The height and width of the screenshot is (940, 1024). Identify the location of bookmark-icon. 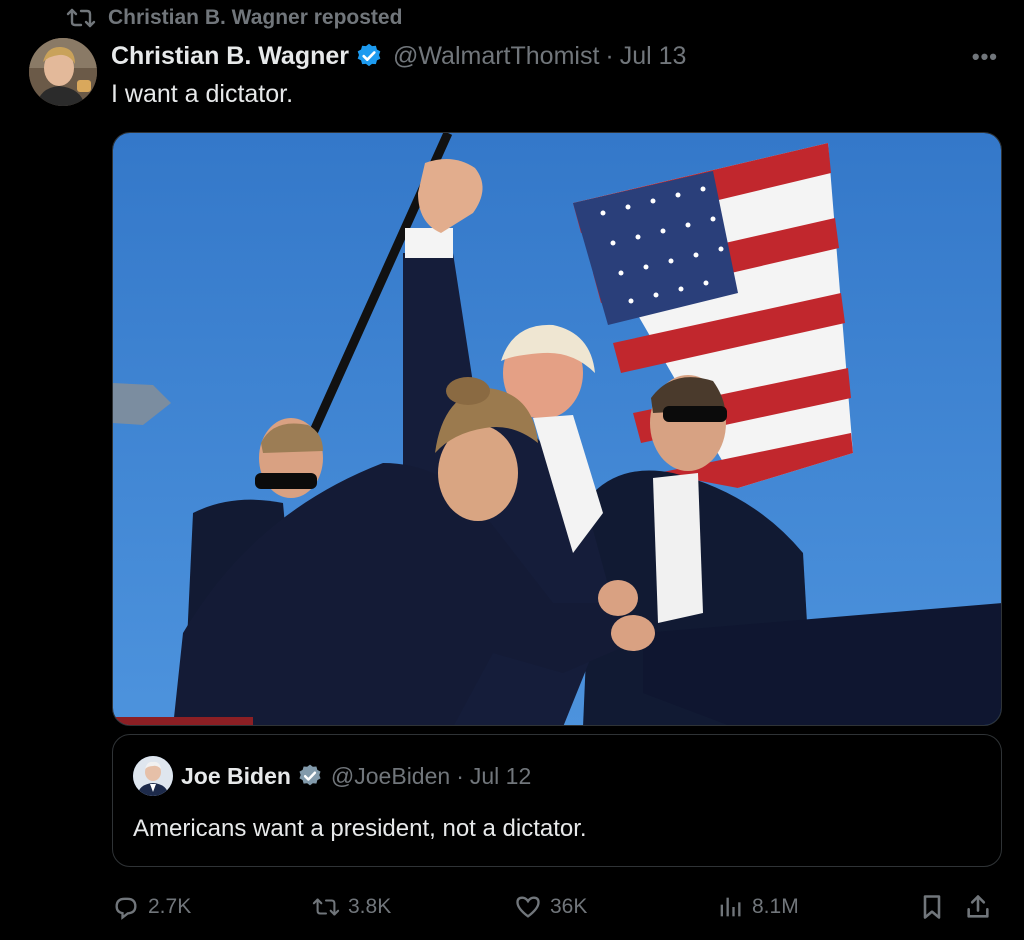
(932, 907).